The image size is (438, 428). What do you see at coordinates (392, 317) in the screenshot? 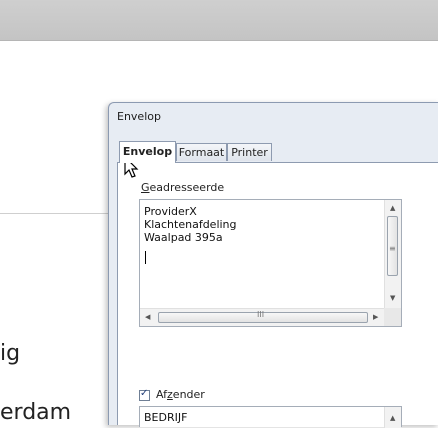
I see `scrollbar-corner` at bounding box center [392, 317].